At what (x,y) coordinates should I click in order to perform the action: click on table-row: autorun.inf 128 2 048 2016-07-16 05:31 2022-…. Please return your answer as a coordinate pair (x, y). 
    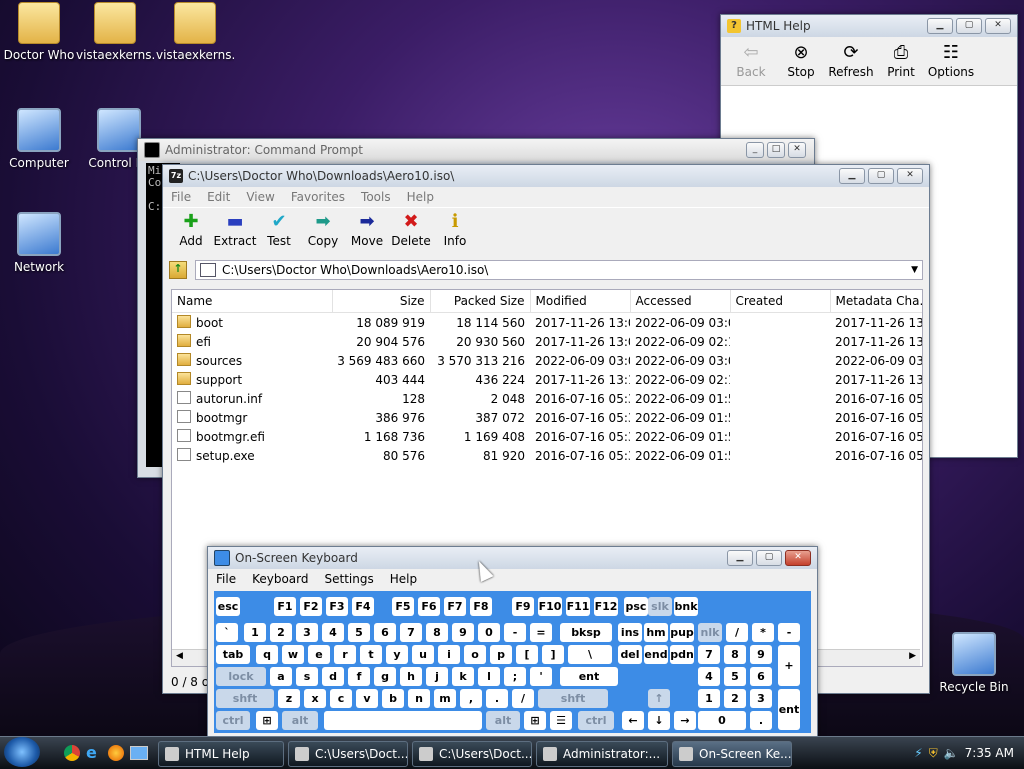
    Looking at the image, I should click on (547, 398).